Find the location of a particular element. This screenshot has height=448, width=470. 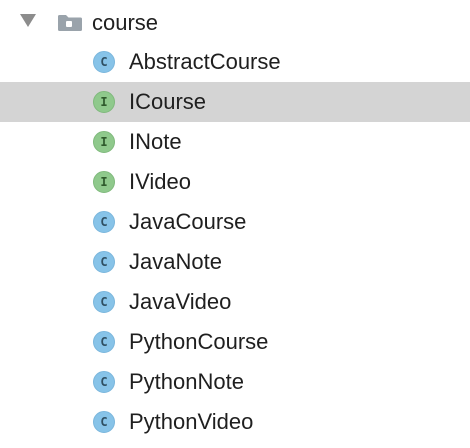

tree-item-label: PythonVideo is located at coordinates (191, 421).